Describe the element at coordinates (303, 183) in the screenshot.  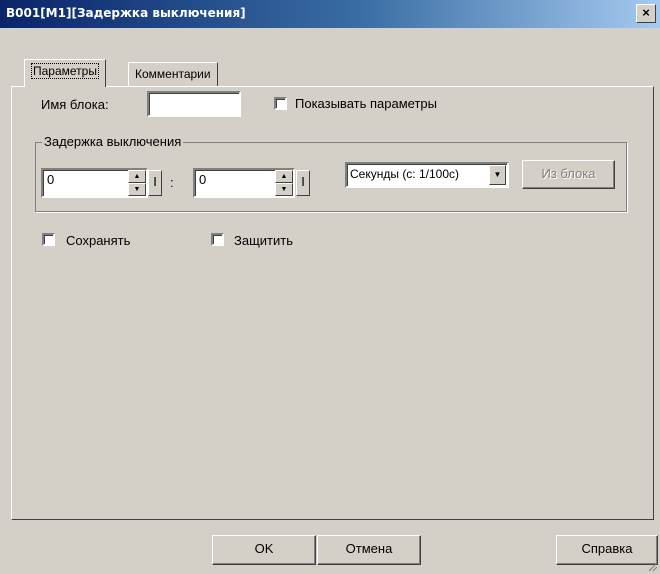
I see `delay-value-2-i-button: I` at that location.